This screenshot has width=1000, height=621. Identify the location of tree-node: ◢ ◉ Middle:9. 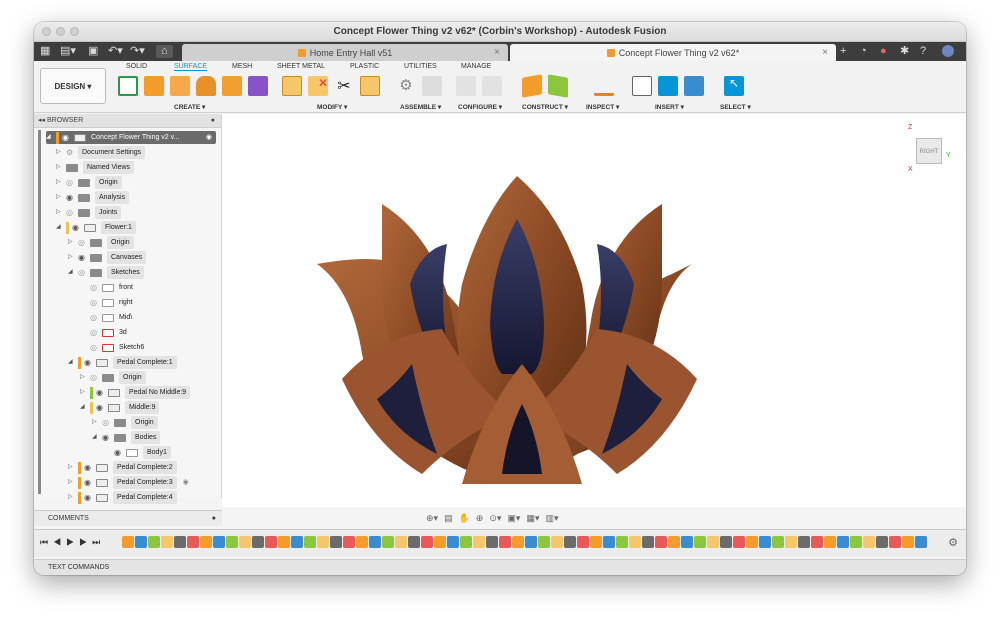
(120, 407).